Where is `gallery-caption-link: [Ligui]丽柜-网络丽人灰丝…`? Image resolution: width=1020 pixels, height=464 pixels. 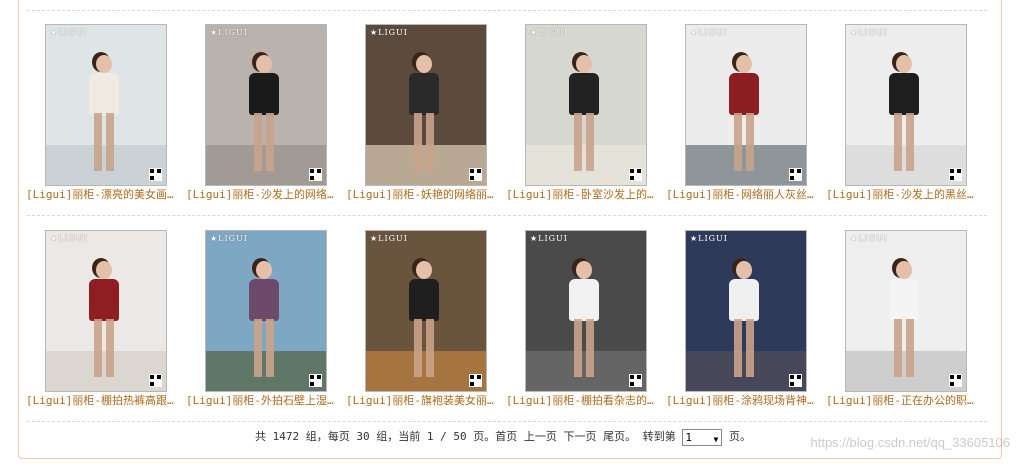
gallery-caption-link: [Ligui]丽柜-网络丽人灰丝… is located at coordinates (746, 195).